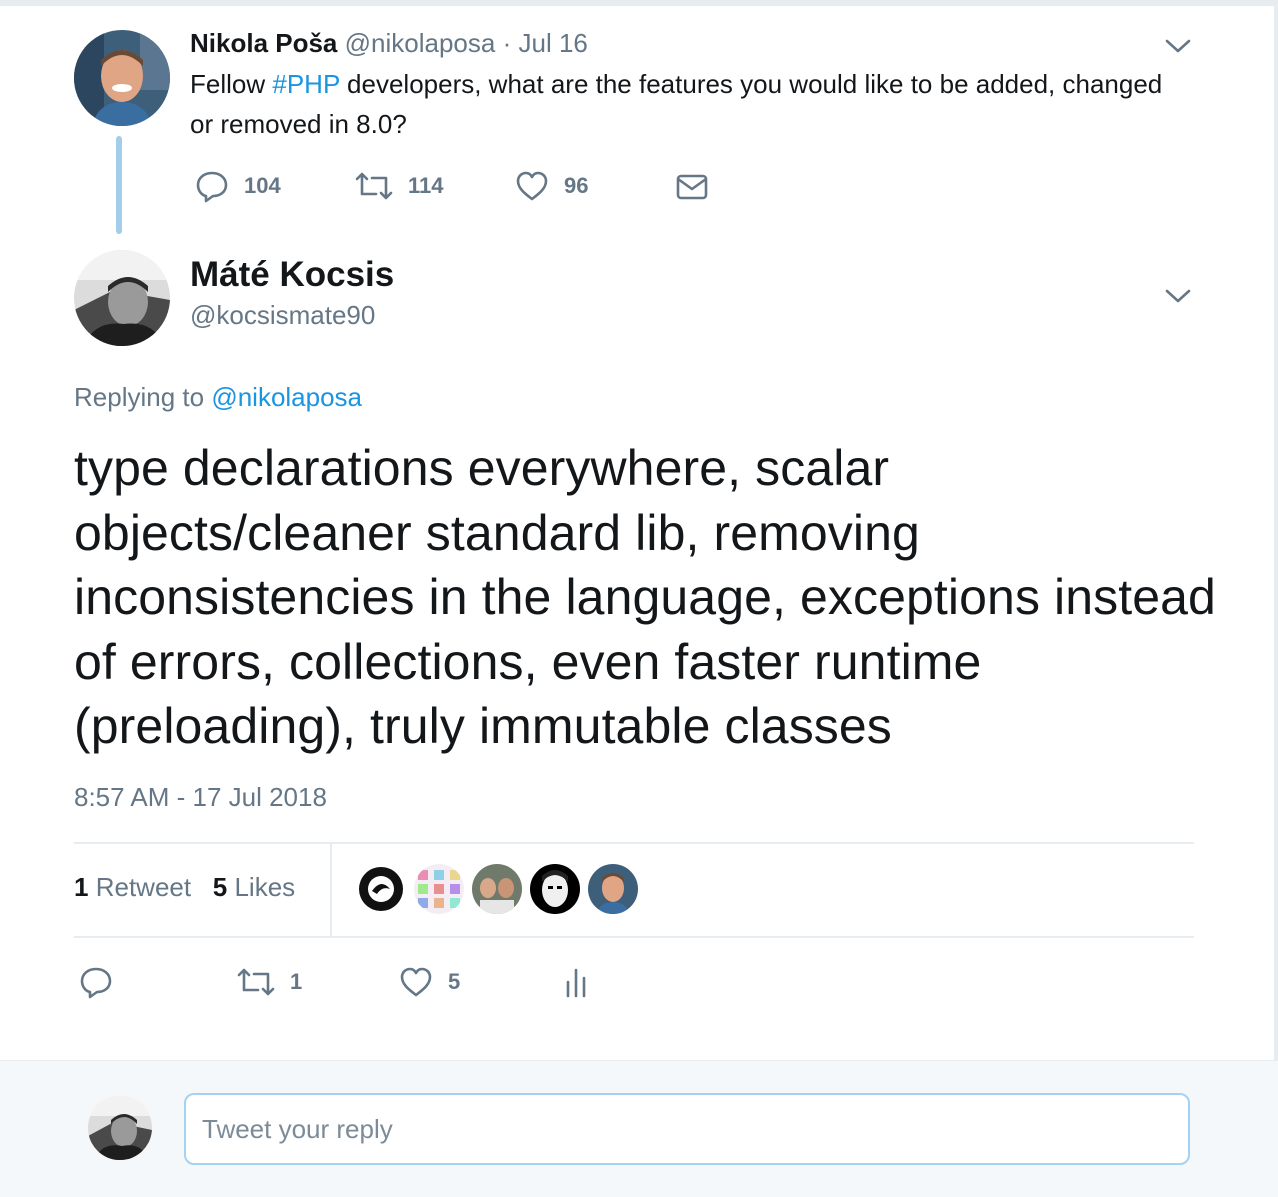 This screenshot has width=1278, height=1197. What do you see at coordinates (200, 797) in the screenshot?
I see `tweet-timestamp: 8:57 AM - 17 Jul 2018` at bounding box center [200, 797].